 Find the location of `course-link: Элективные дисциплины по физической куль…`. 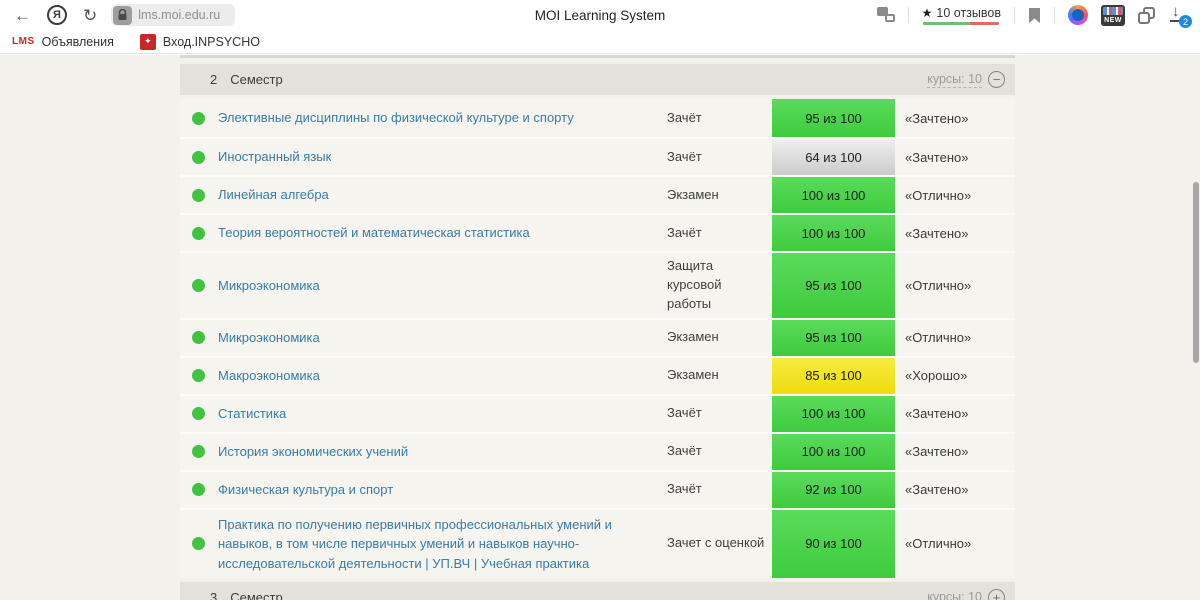

course-link: Элективные дисциплины по физической куль… is located at coordinates (442, 118).